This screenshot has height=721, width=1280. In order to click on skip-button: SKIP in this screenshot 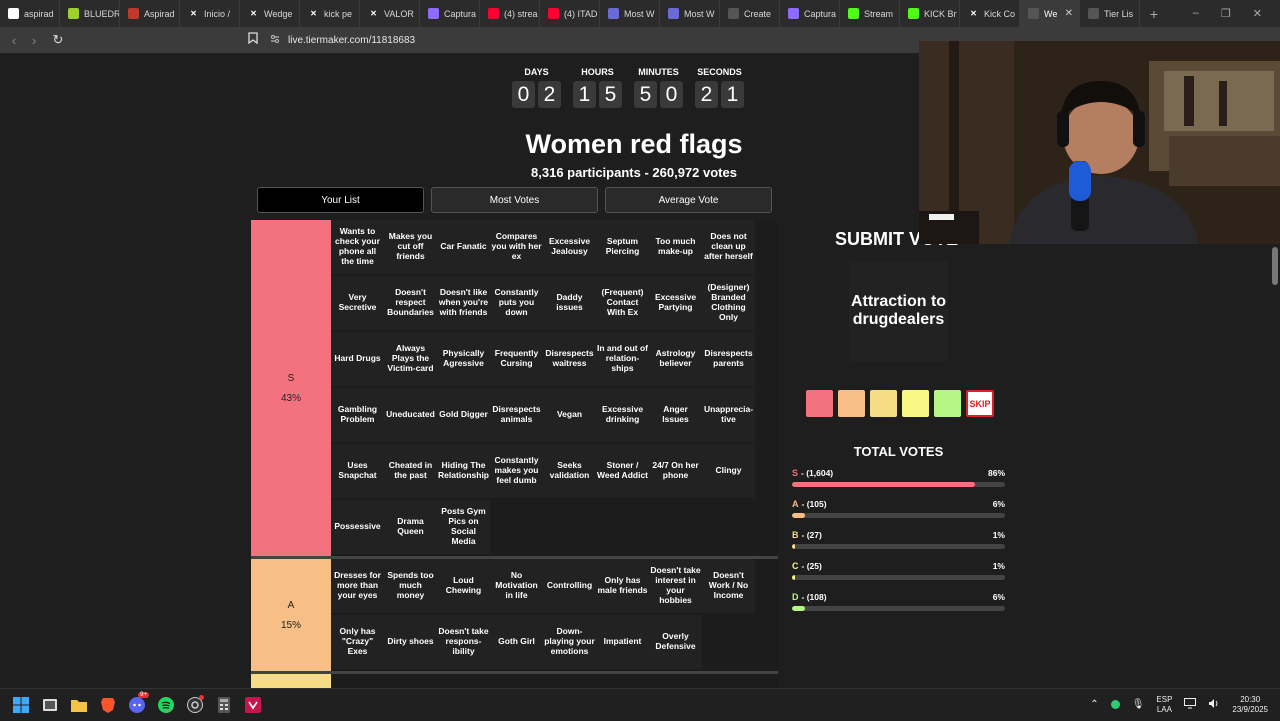, I will do `click(980, 403)`.